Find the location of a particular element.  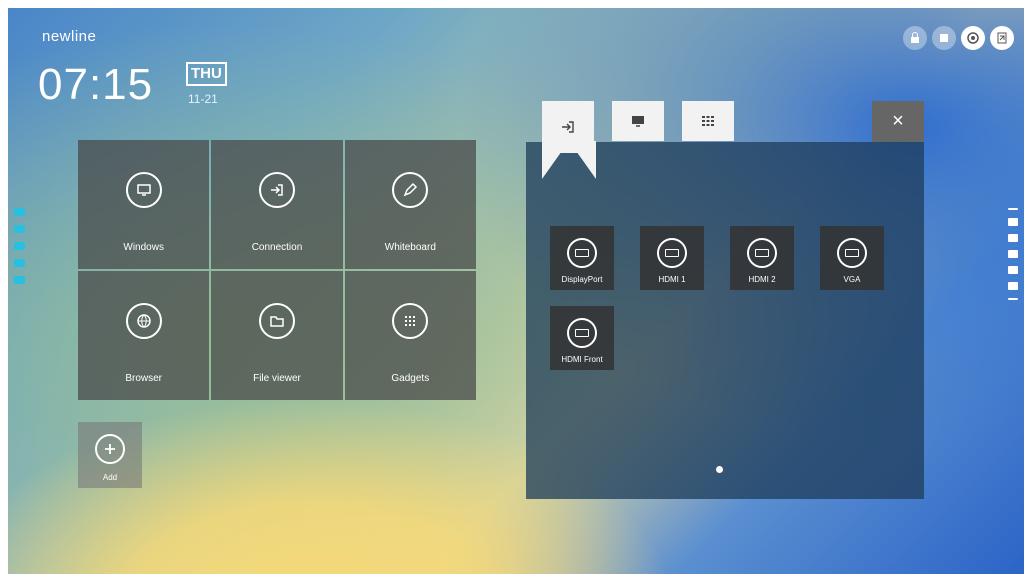

input-source-icon is located at coordinates (568, 127).